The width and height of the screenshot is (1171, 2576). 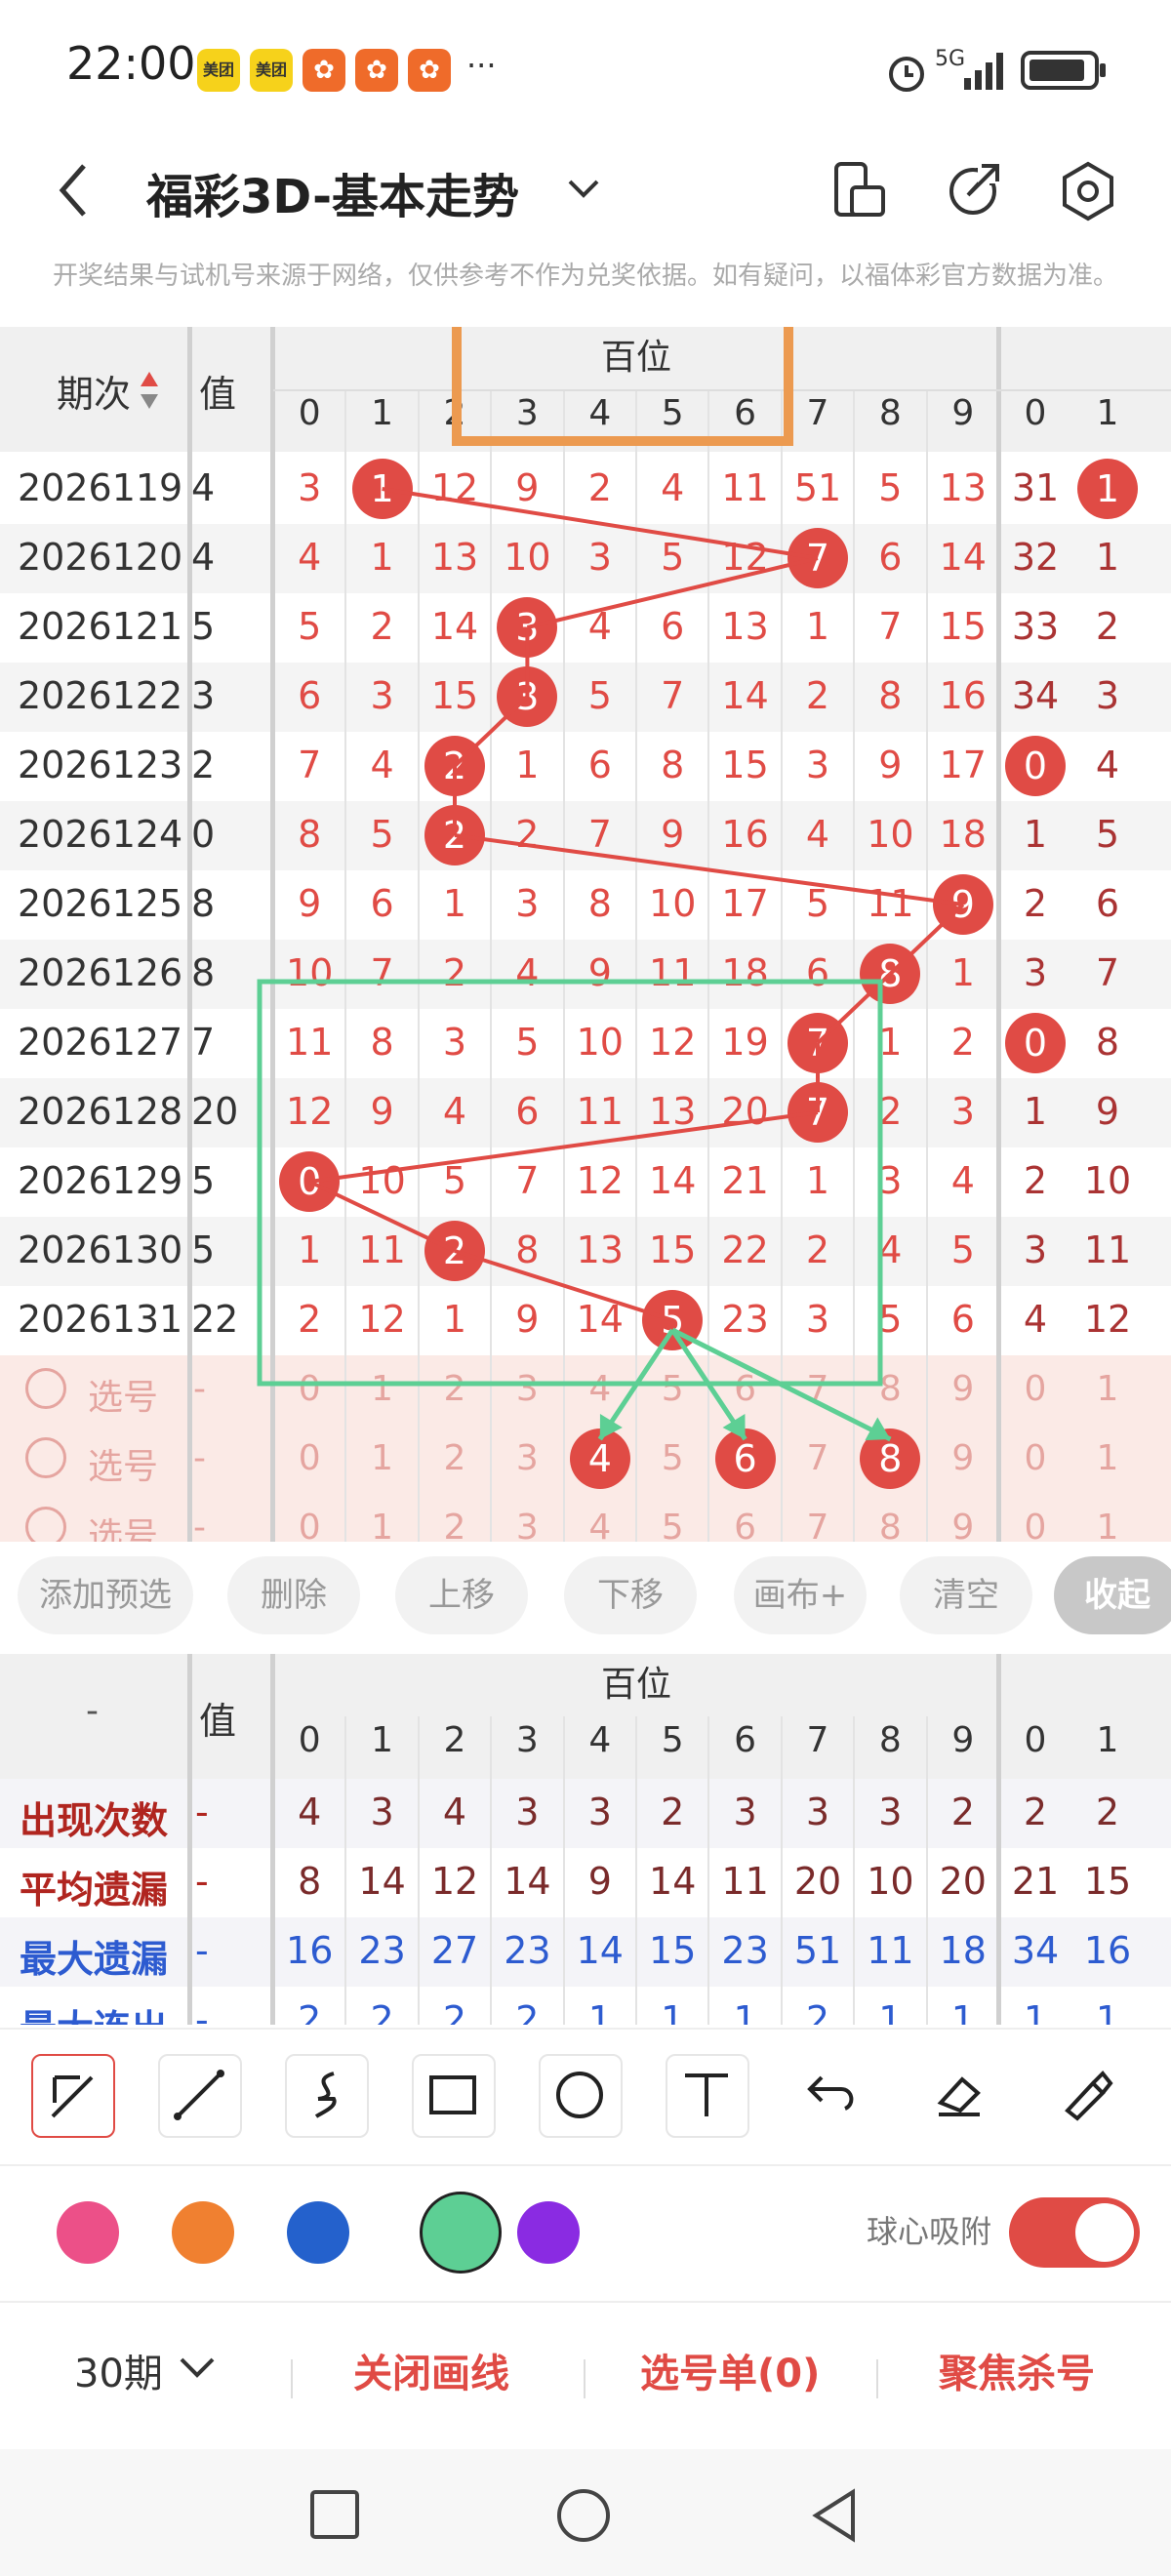 What do you see at coordinates (73, 2096) in the screenshot?
I see `select-arrow-tool-button` at bounding box center [73, 2096].